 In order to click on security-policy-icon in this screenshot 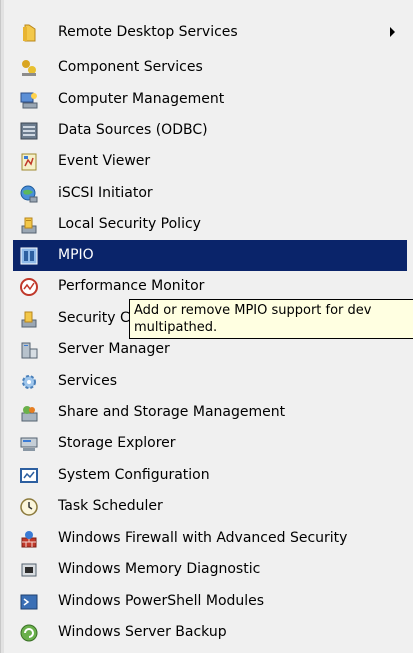, I will do `click(29, 225)`.